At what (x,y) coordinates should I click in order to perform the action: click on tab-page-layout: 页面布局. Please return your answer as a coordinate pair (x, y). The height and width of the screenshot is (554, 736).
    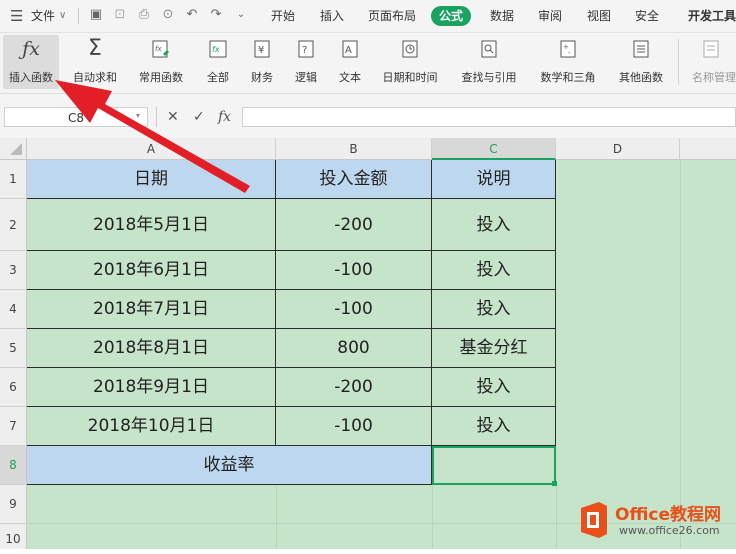
    Looking at the image, I should click on (392, 16).